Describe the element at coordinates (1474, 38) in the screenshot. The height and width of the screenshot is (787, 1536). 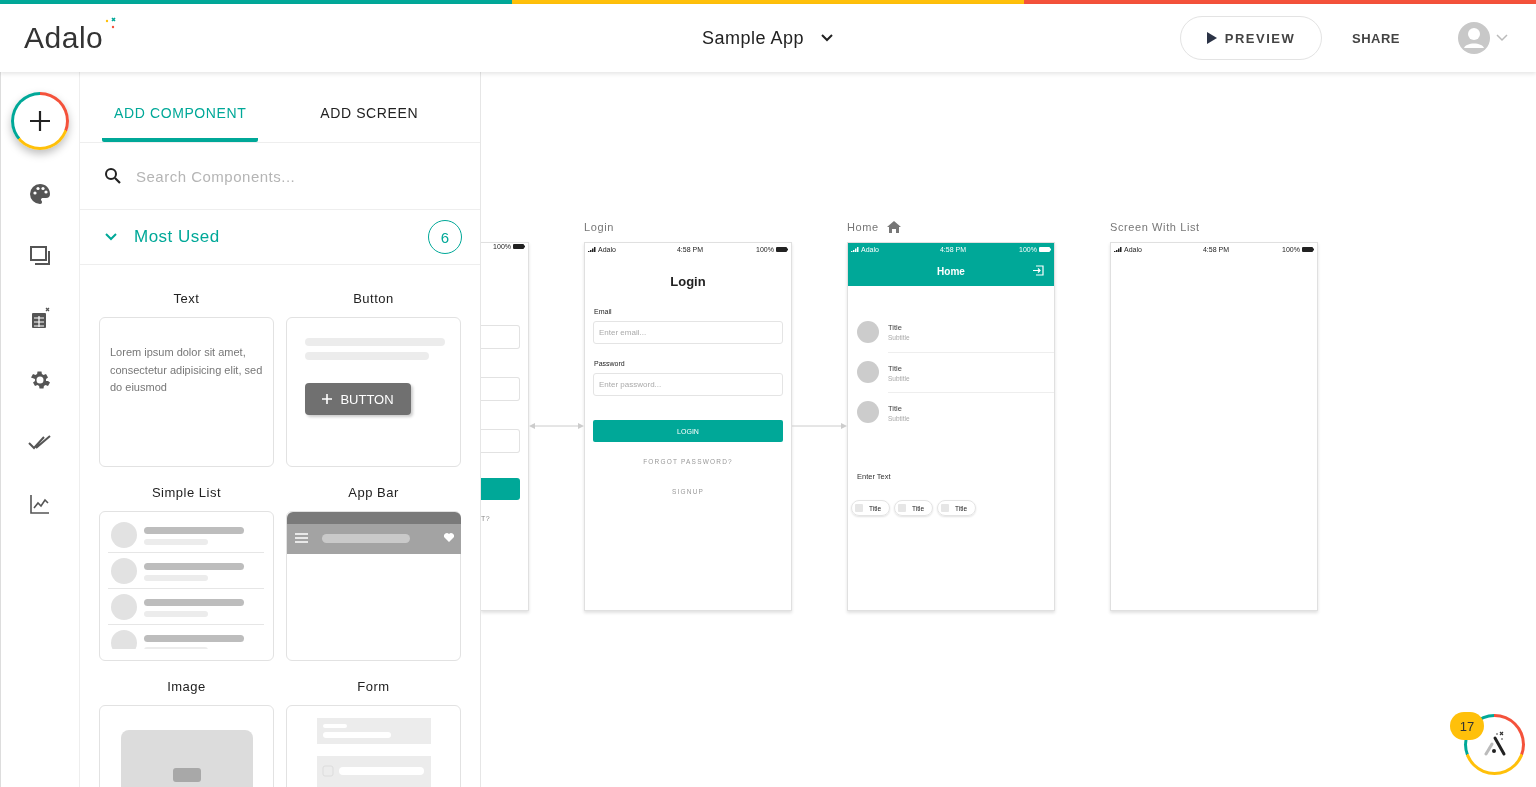
I see `avatar-icon` at that location.